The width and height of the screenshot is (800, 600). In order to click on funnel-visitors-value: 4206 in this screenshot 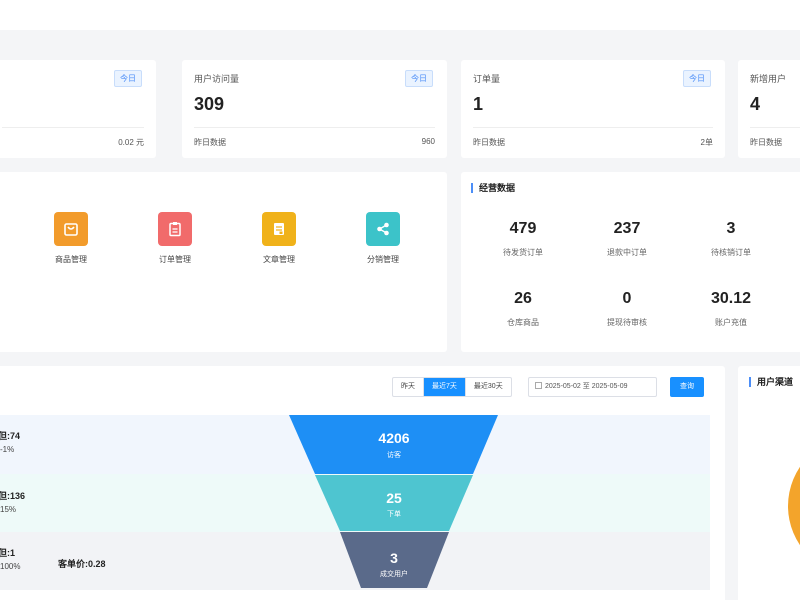, I will do `click(394, 438)`.